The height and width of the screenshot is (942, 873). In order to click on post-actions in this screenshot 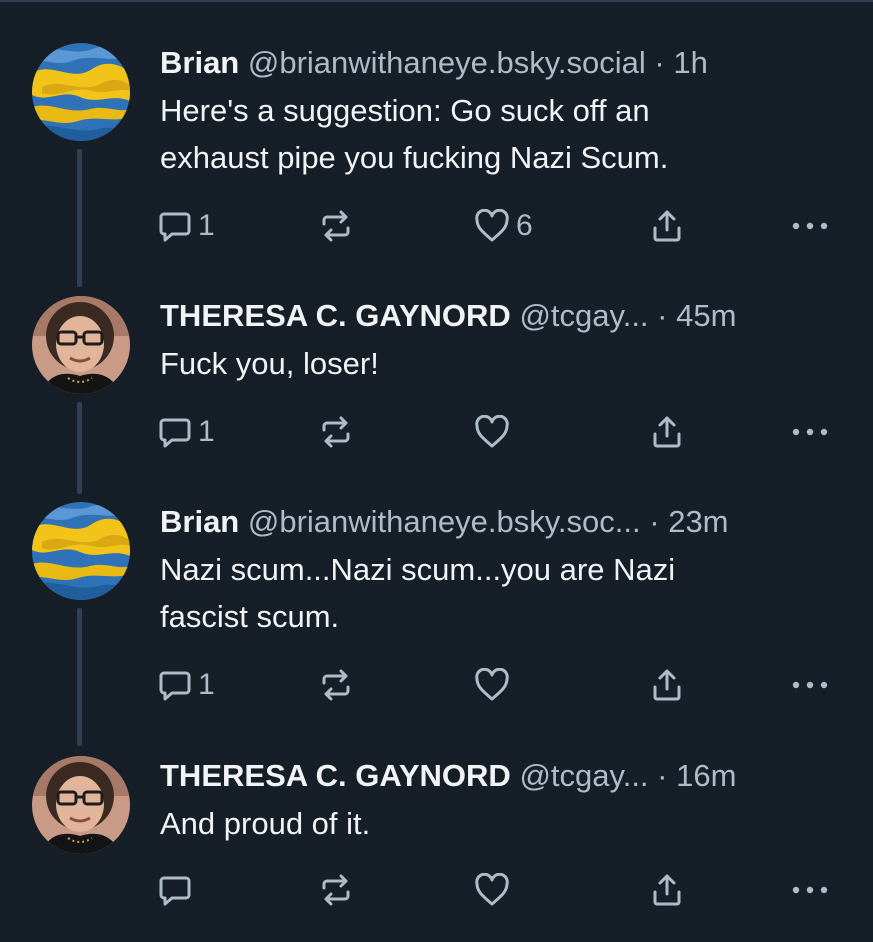, I will do `click(498, 890)`.